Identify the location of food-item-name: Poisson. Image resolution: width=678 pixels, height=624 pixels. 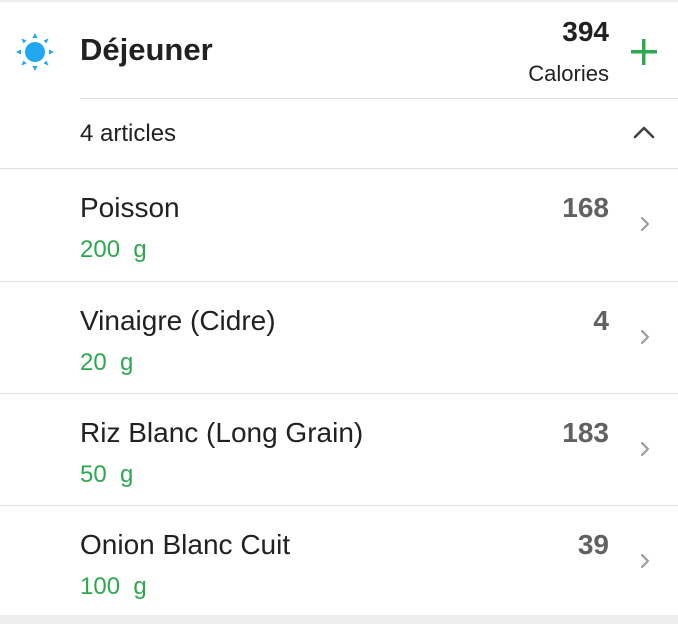
(130, 207).